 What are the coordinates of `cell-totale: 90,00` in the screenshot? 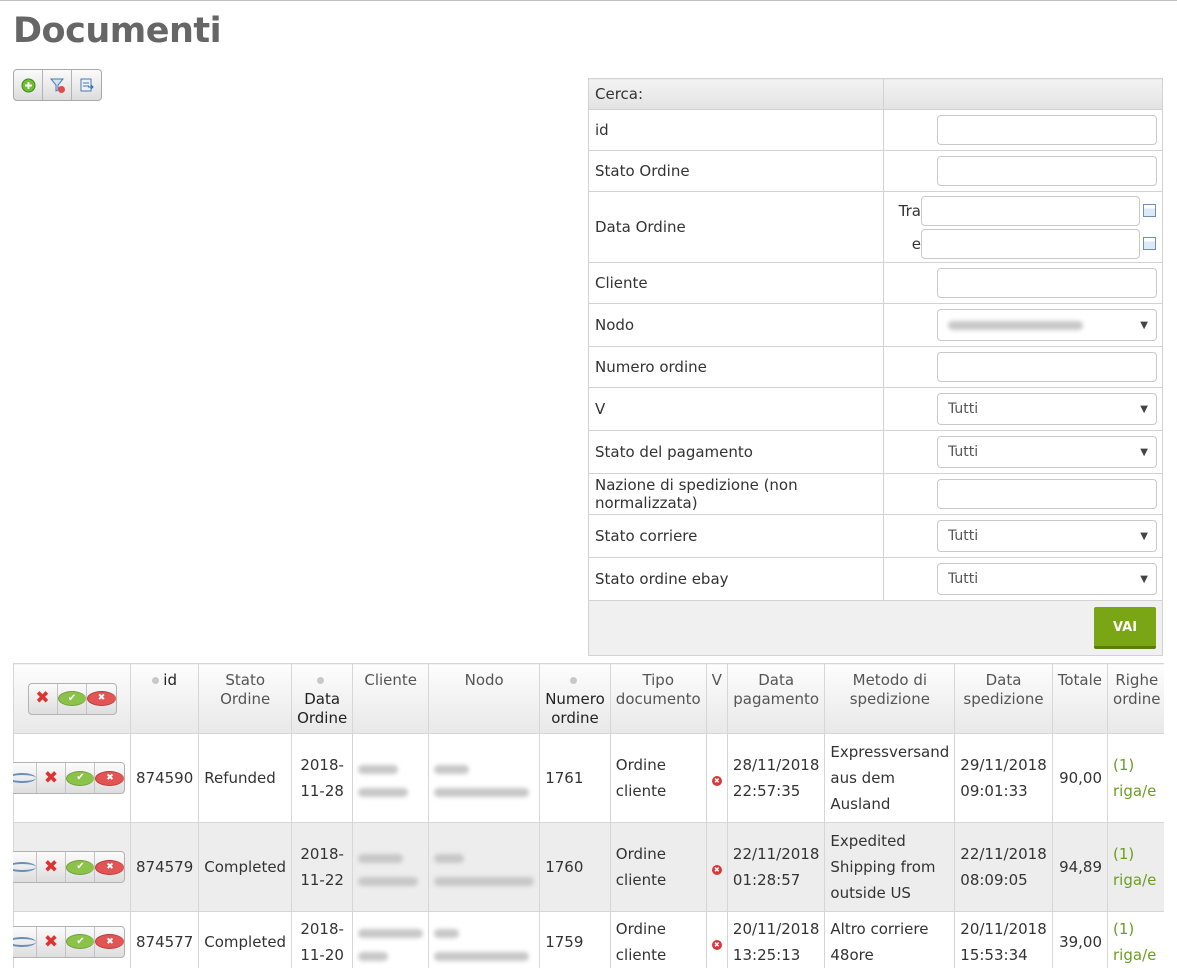 It's located at (1079, 778).